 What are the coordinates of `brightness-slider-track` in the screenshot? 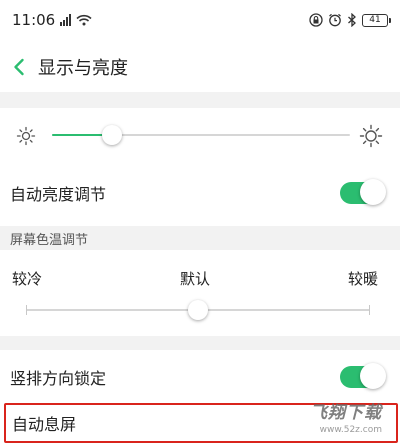 It's located at (201, 135).